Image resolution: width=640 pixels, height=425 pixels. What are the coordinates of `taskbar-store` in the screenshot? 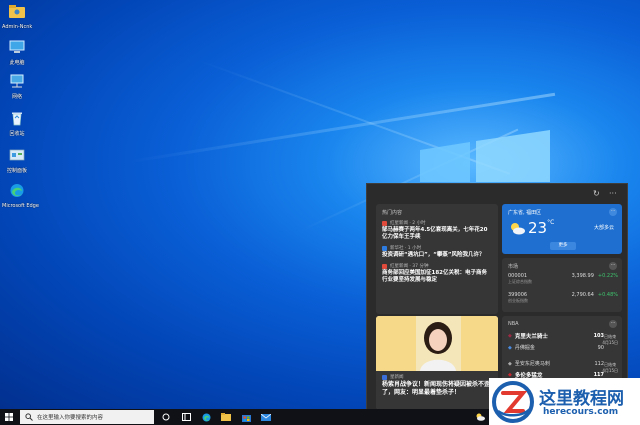 It's located at (246, 417).